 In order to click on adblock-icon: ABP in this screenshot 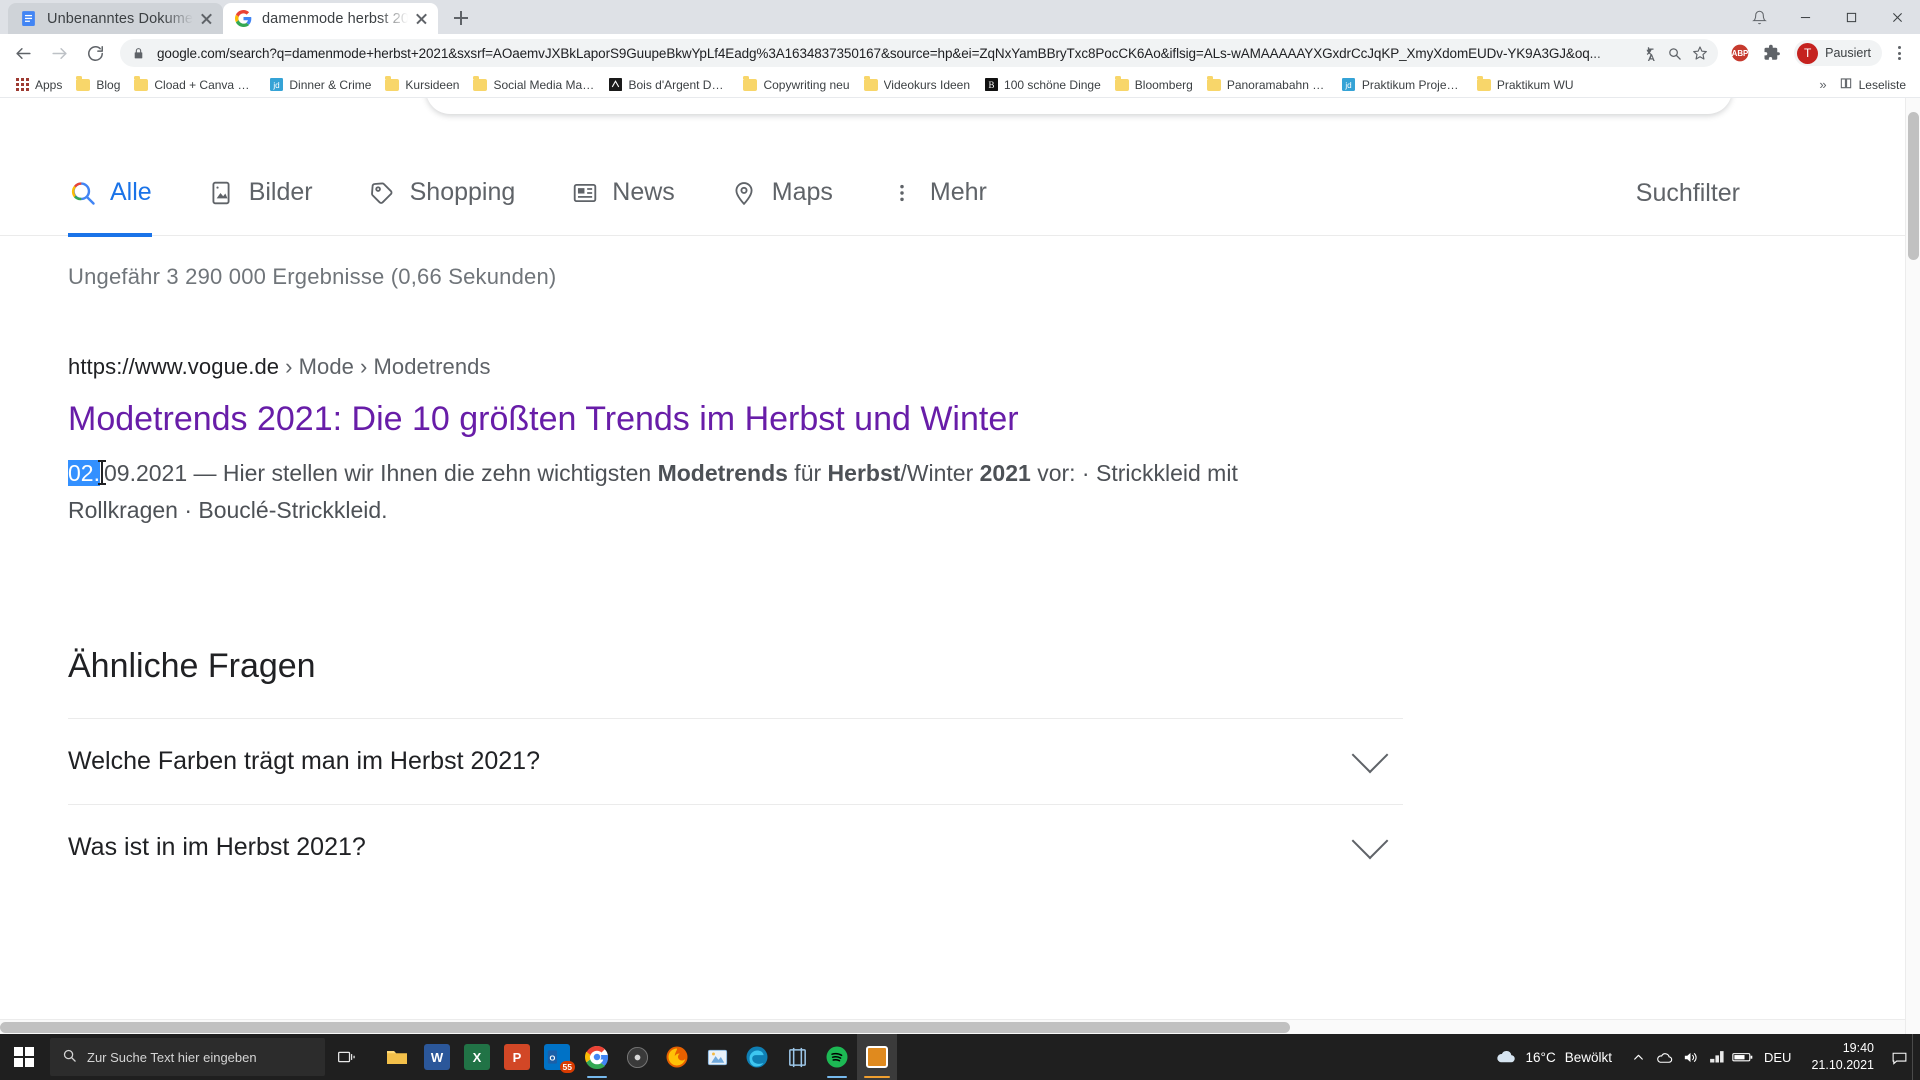, I will do `click(1740, 53)`.